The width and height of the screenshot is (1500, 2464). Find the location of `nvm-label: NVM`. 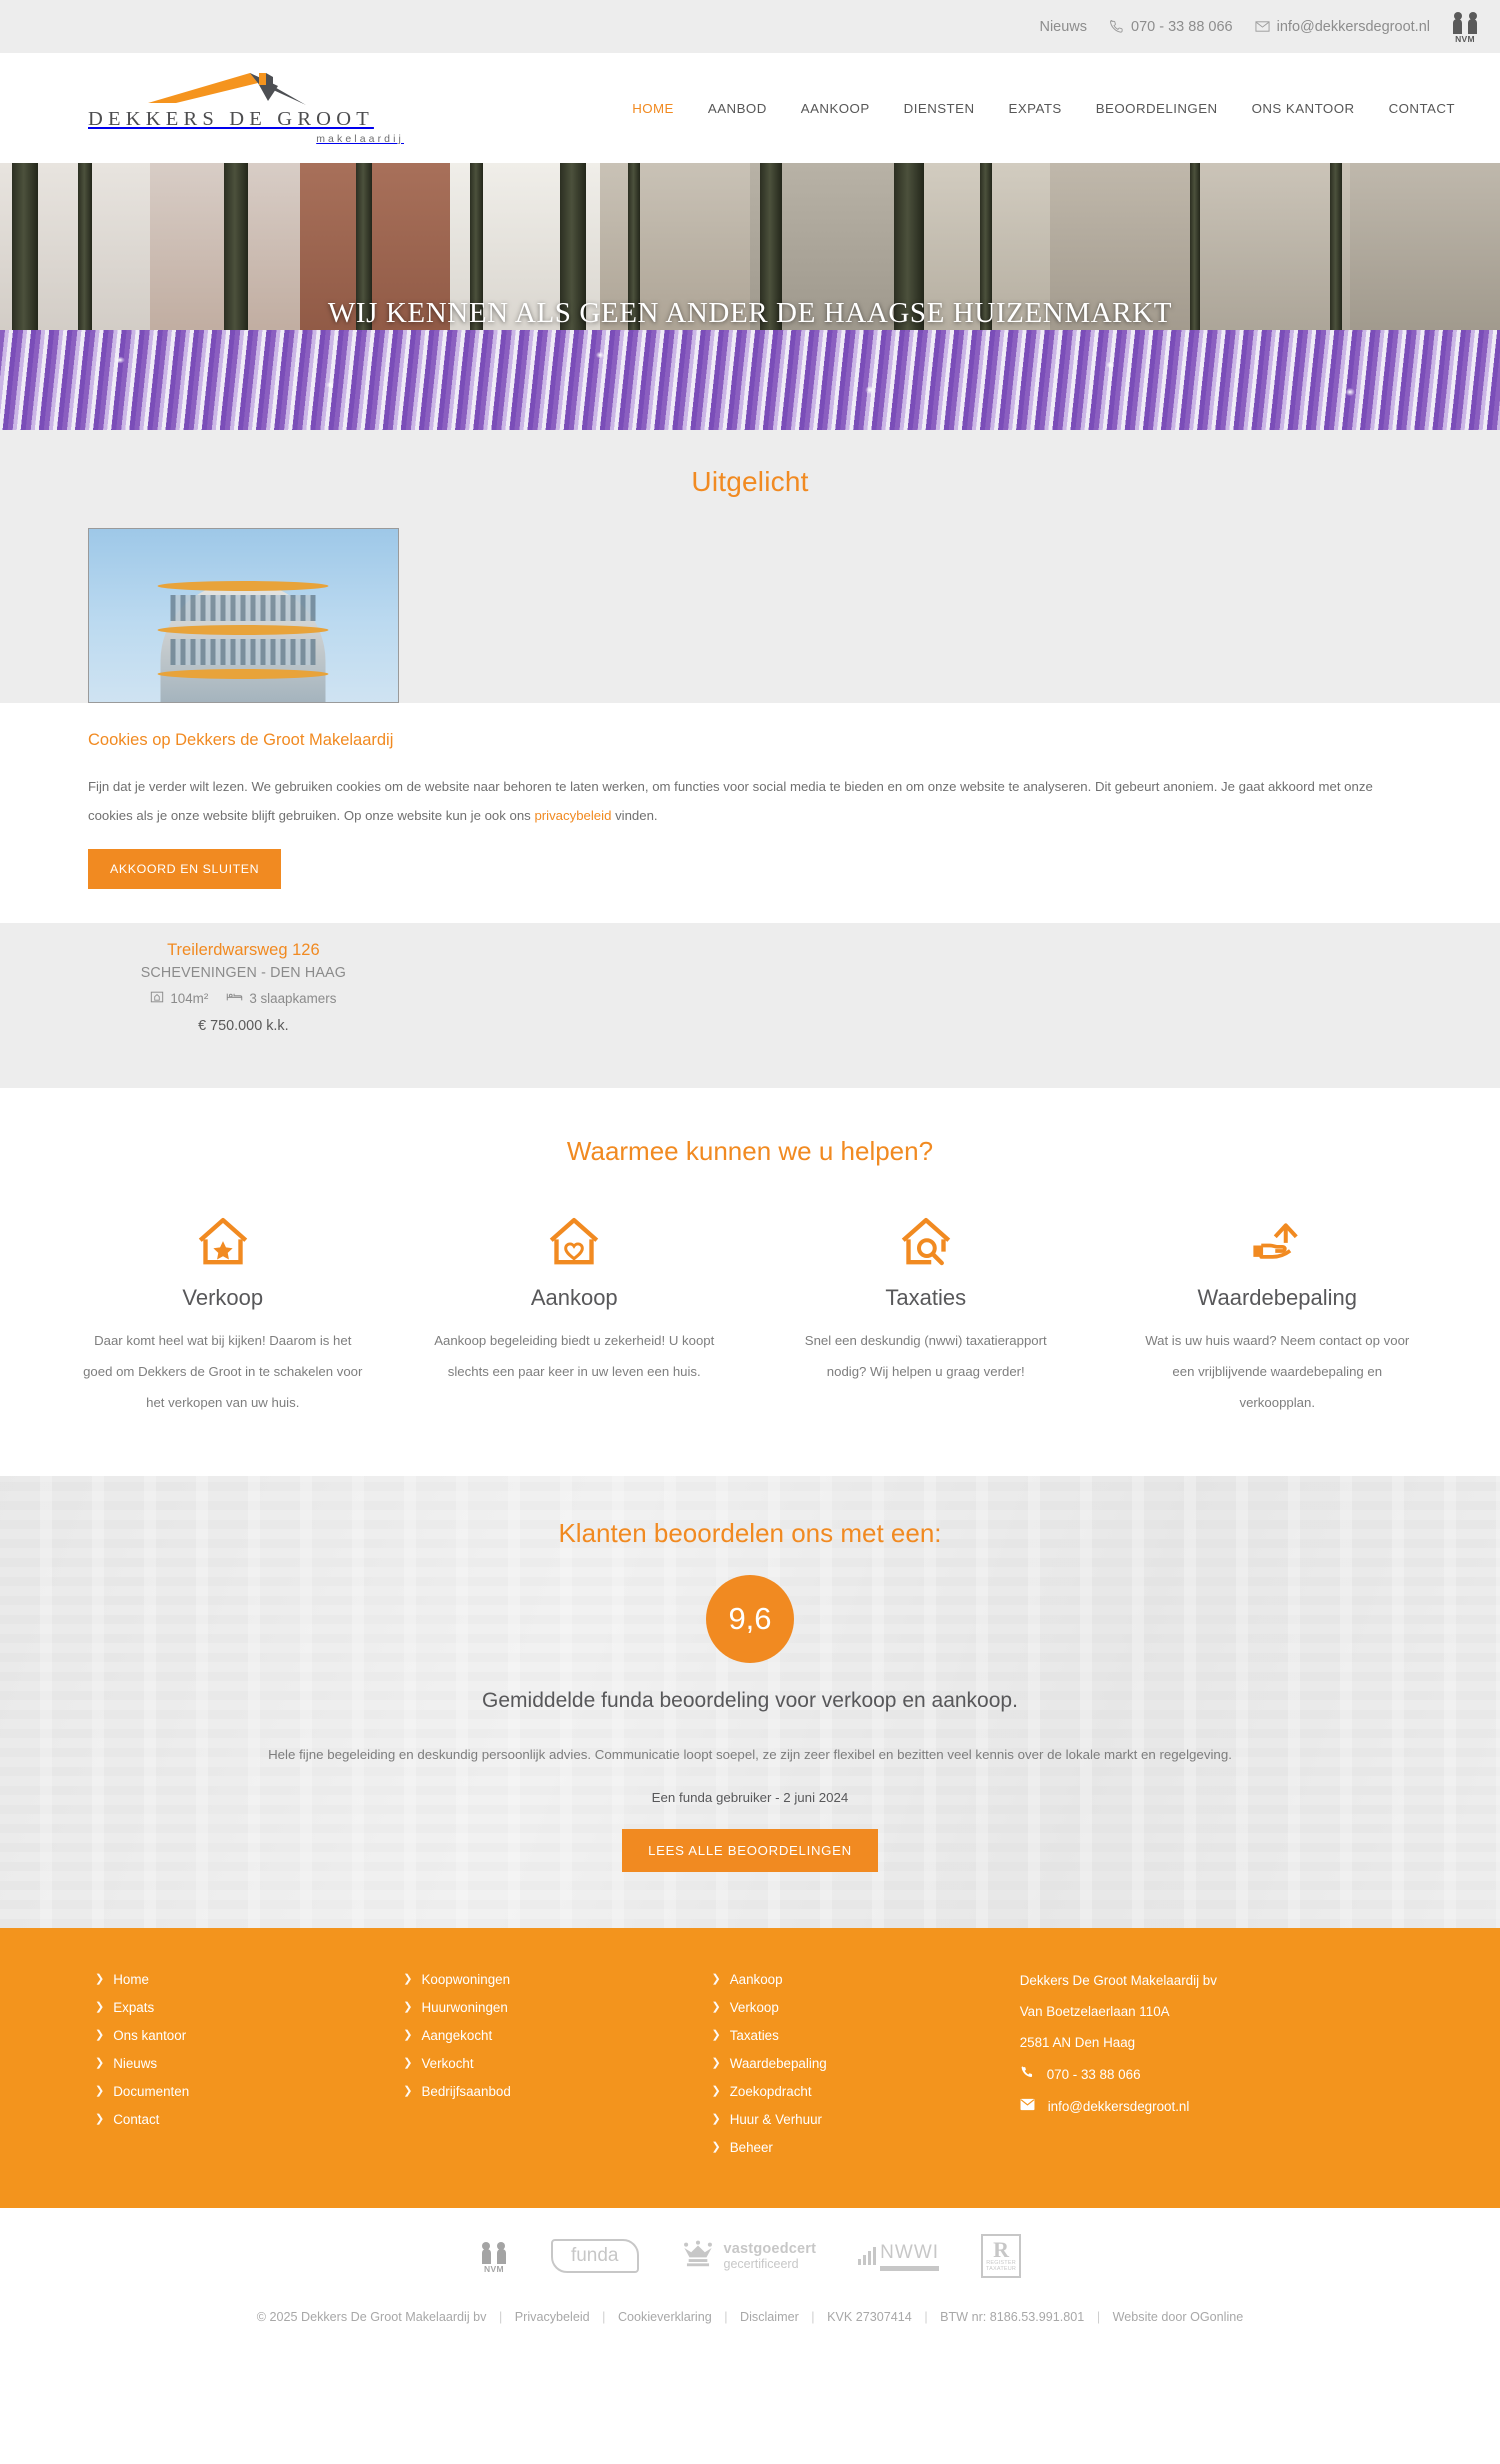

nvm-label: NVM is located at coordinates (1465, 39).